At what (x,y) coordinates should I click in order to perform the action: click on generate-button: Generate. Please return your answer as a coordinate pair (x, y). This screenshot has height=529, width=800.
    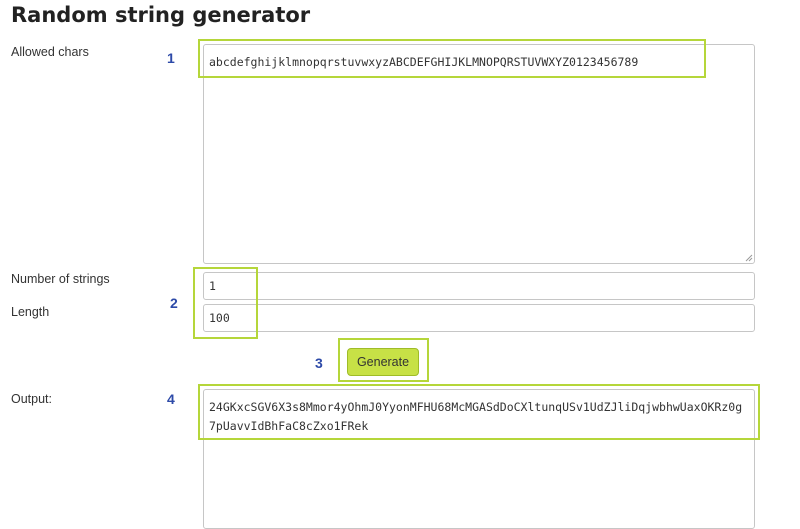
    Looking at the image, I should click on (383, 362).